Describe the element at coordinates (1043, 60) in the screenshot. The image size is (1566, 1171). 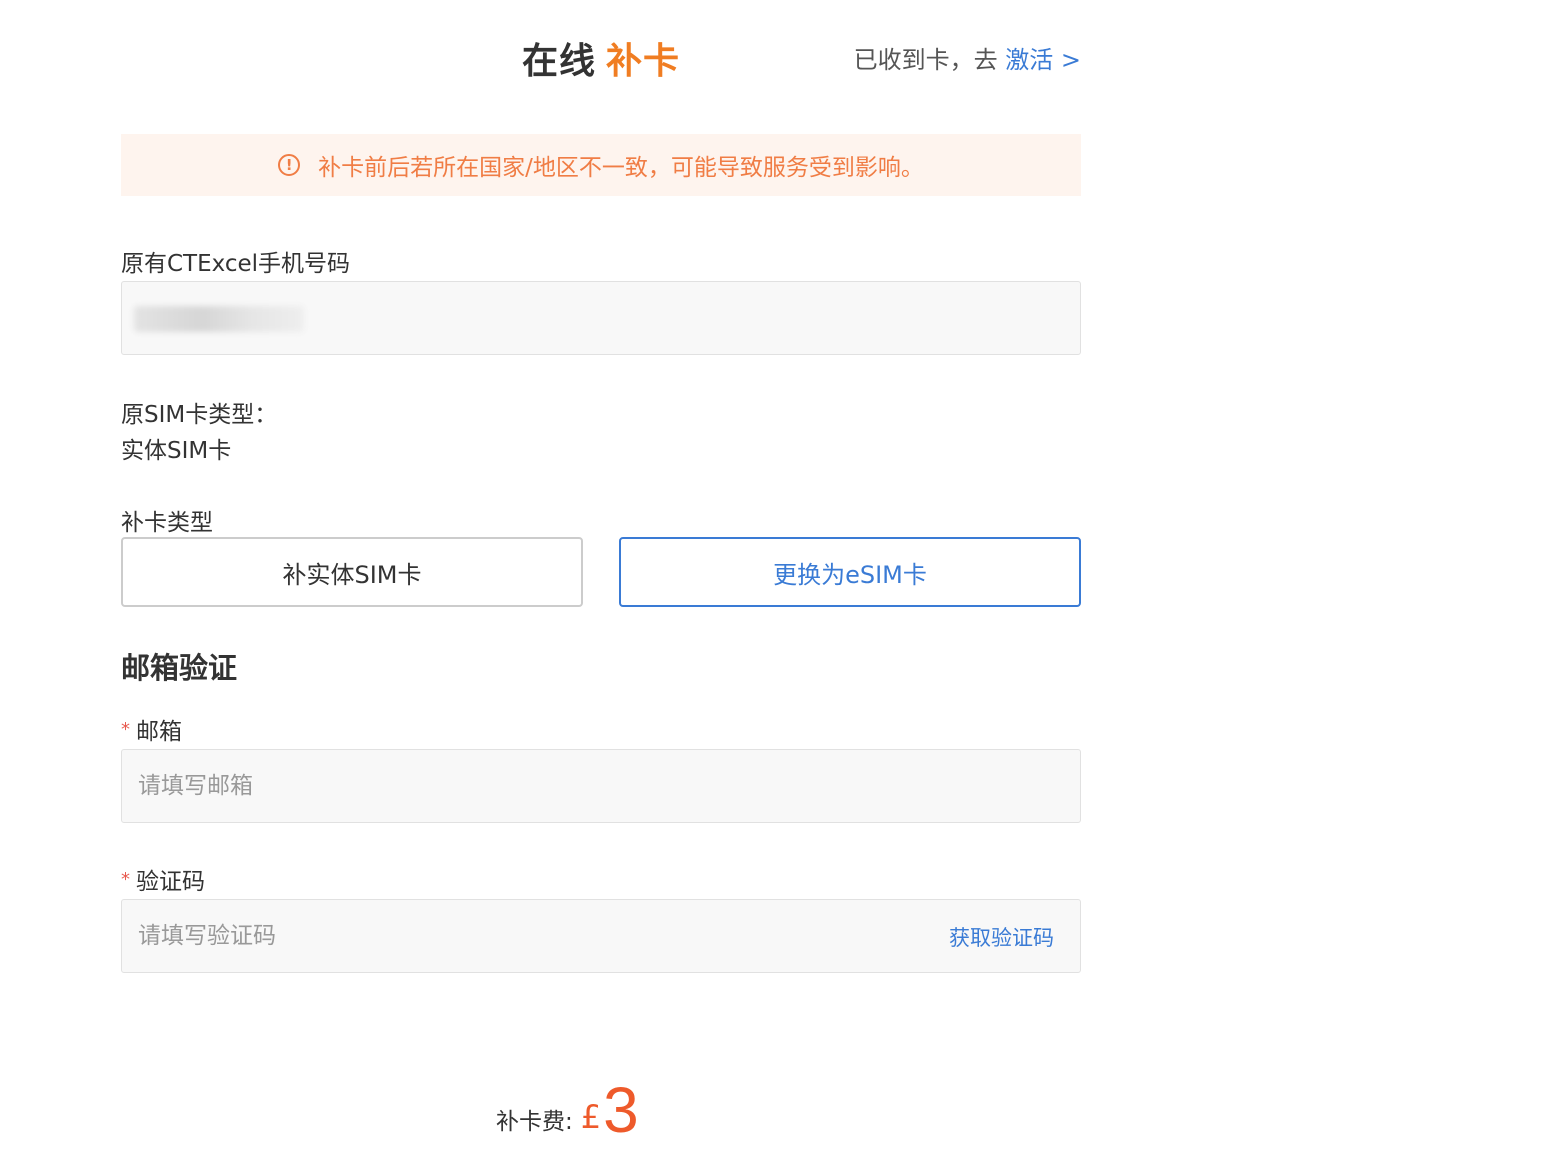
I see `activate-link: 激活 >` at that location.